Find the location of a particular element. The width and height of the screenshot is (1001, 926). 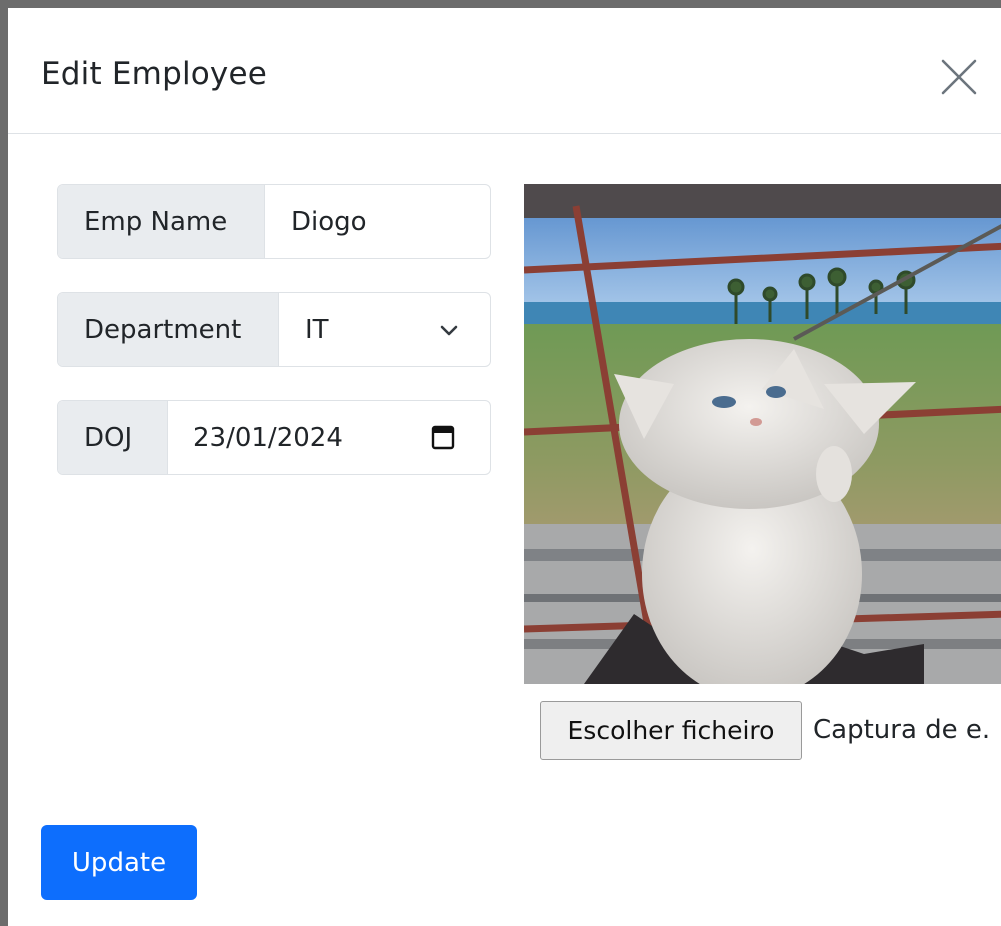

emp-name-input-group: Emp Name Diogo is located at coordinates (274, 221).